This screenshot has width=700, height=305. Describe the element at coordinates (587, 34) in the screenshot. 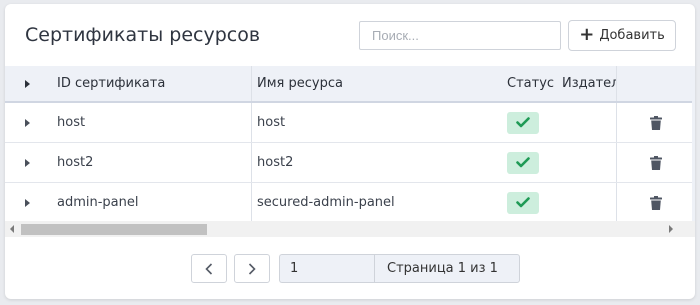

I see `plus-icon: +` at that location.